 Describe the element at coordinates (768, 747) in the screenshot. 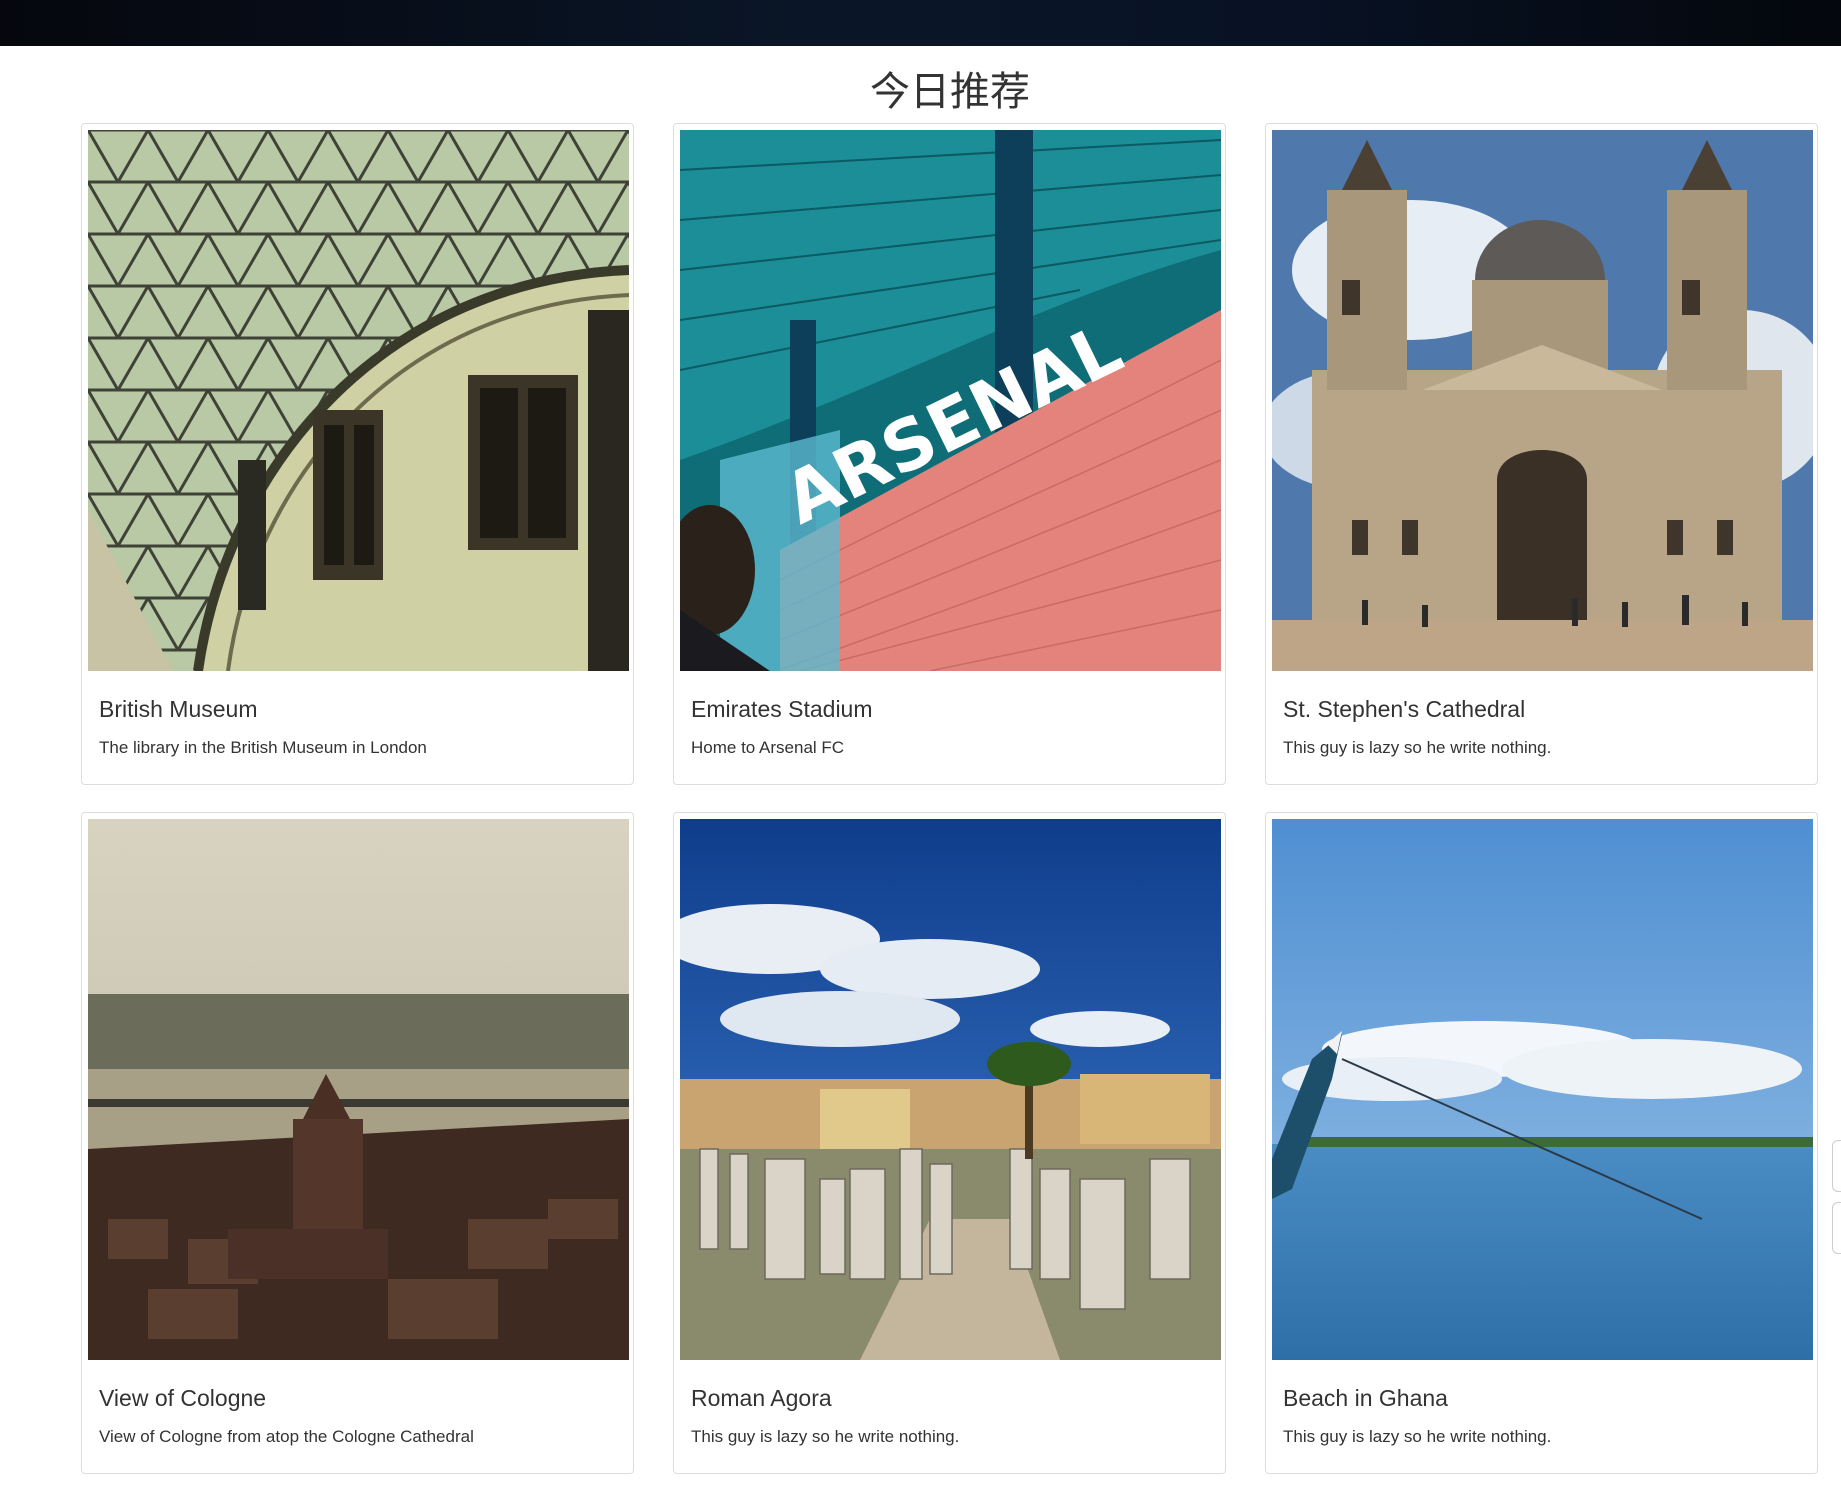

I see `card-description: Home to Arsenal FC` at that location.